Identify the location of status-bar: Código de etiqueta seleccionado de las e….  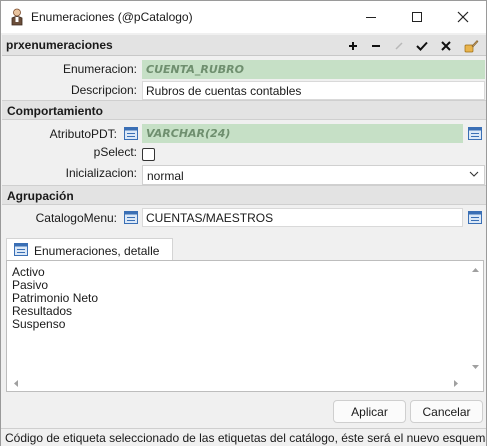
(243, 437).